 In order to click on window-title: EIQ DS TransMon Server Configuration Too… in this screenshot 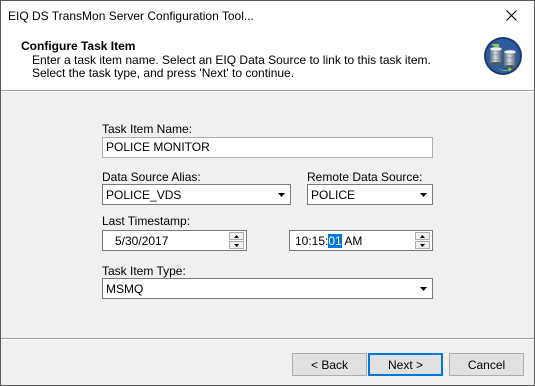, I will do `click(131, 16)`.